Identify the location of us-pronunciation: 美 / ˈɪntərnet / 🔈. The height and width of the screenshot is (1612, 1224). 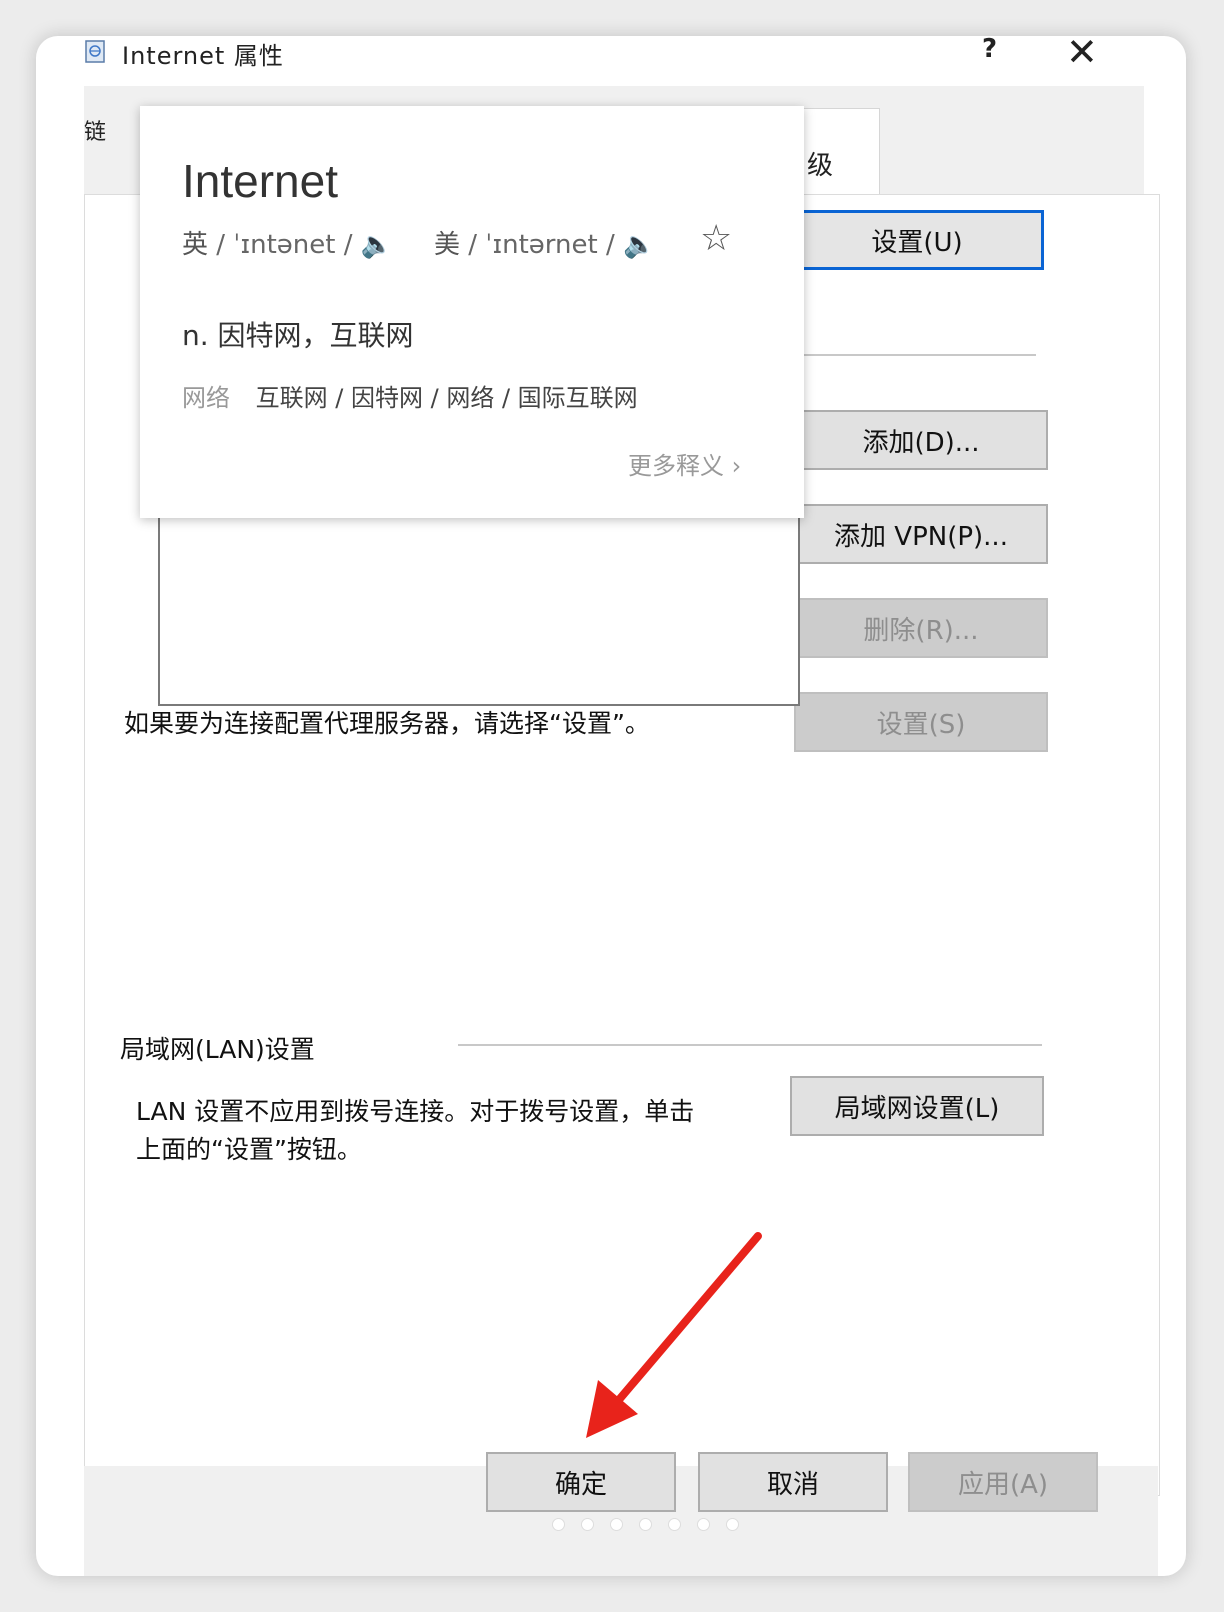
(544, 242).